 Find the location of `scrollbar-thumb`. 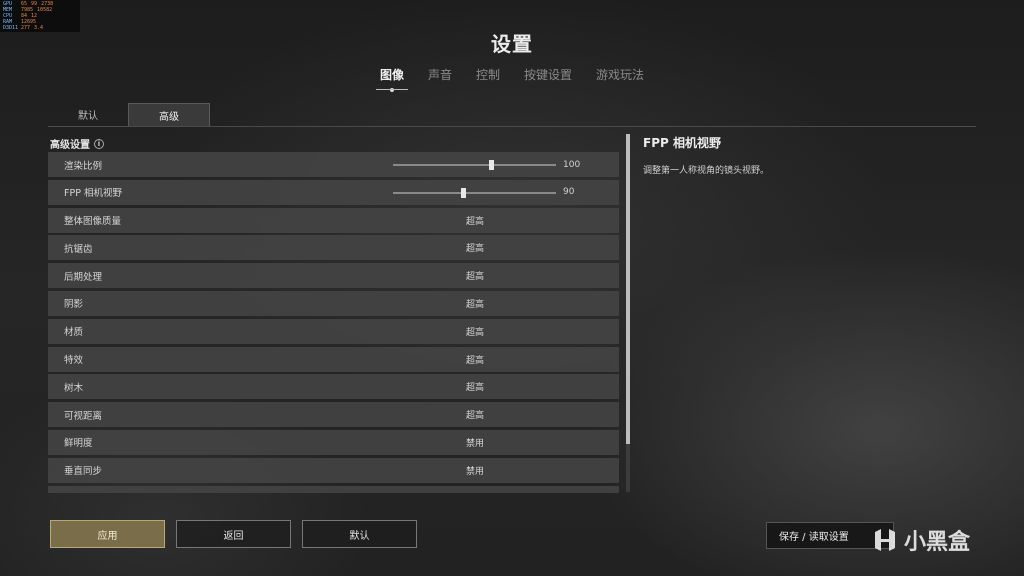

scrollbar-thumb is located at coordinates (628, 289).